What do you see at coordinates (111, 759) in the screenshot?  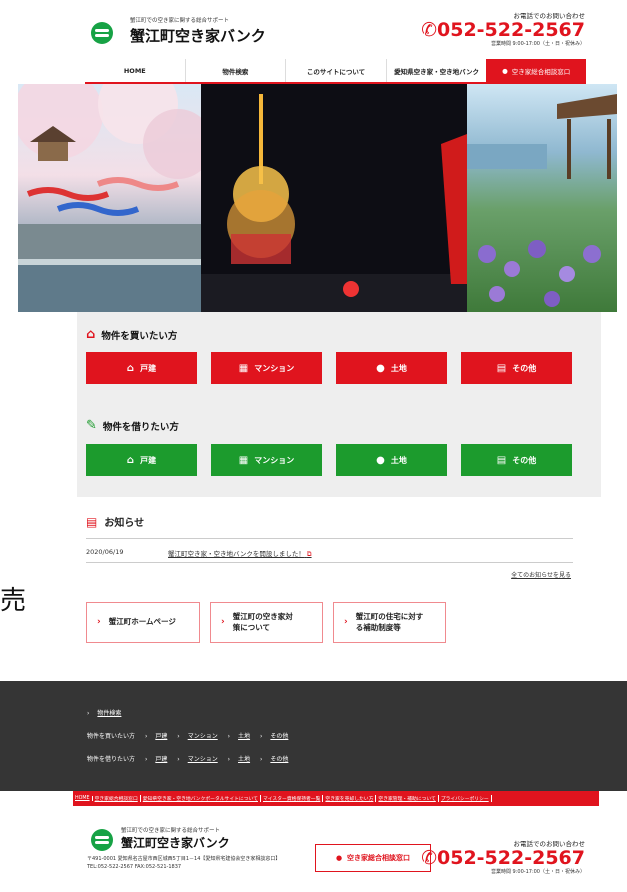 I see `footer-rent-label: 物件を借りたい方` at bounding box center [111, 759].